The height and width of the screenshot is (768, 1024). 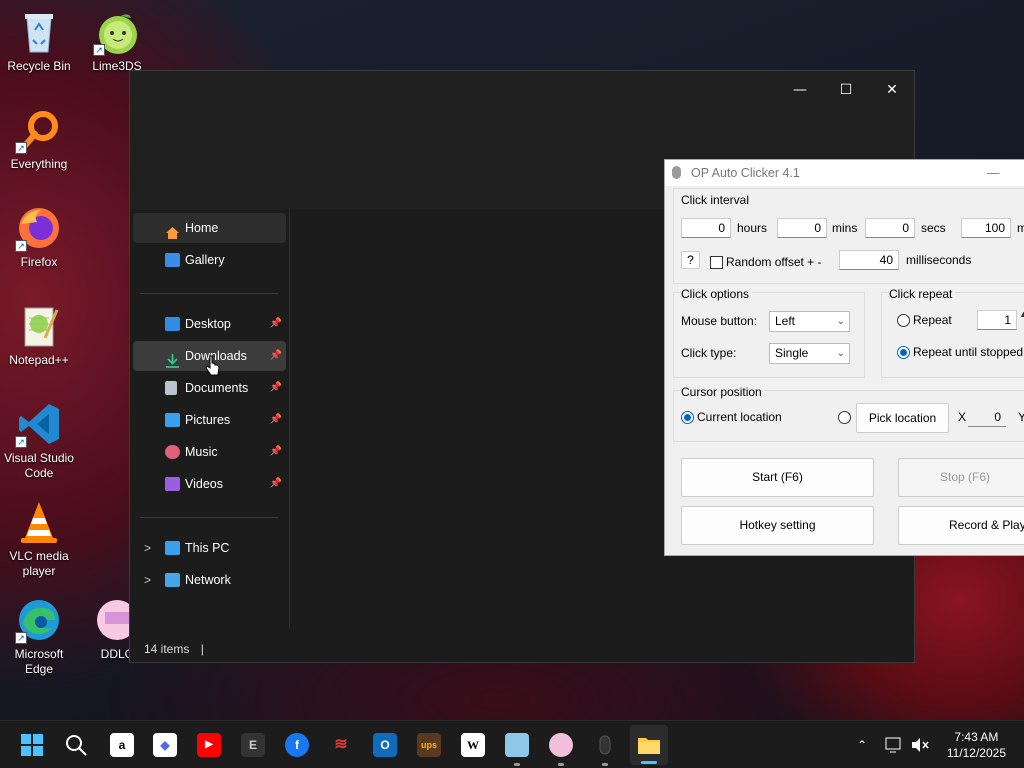 I want to click on secs-input: 0, so click(x=890, y=228).